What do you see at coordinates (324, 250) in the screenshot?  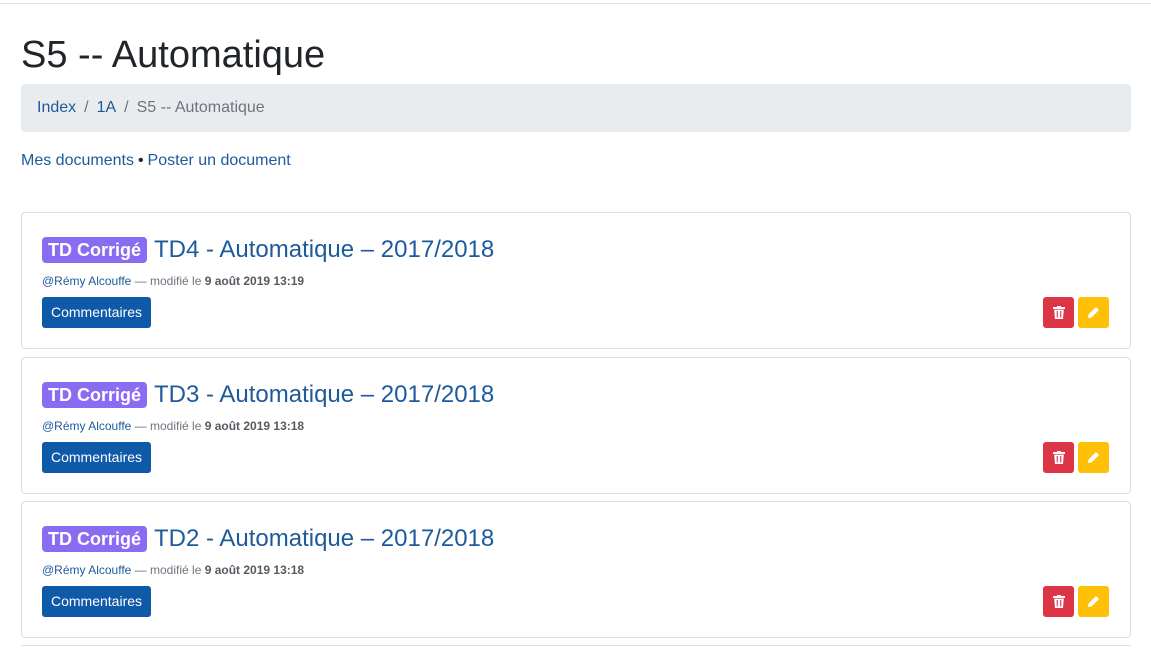 I see `document-title-link: TD4 - Automatique – 2017/2018` at bounding box center [324, 250].